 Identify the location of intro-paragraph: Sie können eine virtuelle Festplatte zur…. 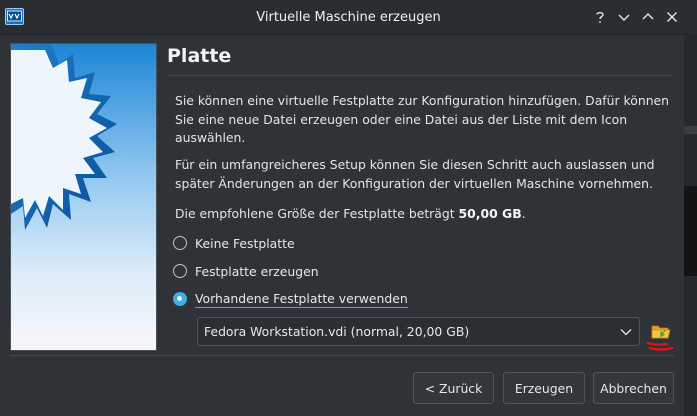
(422, 119).